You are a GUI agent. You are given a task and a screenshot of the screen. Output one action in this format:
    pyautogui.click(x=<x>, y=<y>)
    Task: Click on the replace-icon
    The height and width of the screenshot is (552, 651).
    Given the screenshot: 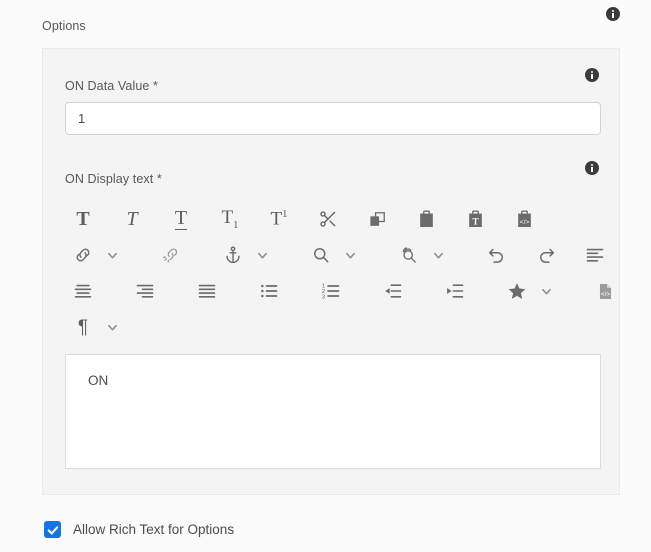 What is the action you would take?
    pyautogui.click(x=409, y=255)
    